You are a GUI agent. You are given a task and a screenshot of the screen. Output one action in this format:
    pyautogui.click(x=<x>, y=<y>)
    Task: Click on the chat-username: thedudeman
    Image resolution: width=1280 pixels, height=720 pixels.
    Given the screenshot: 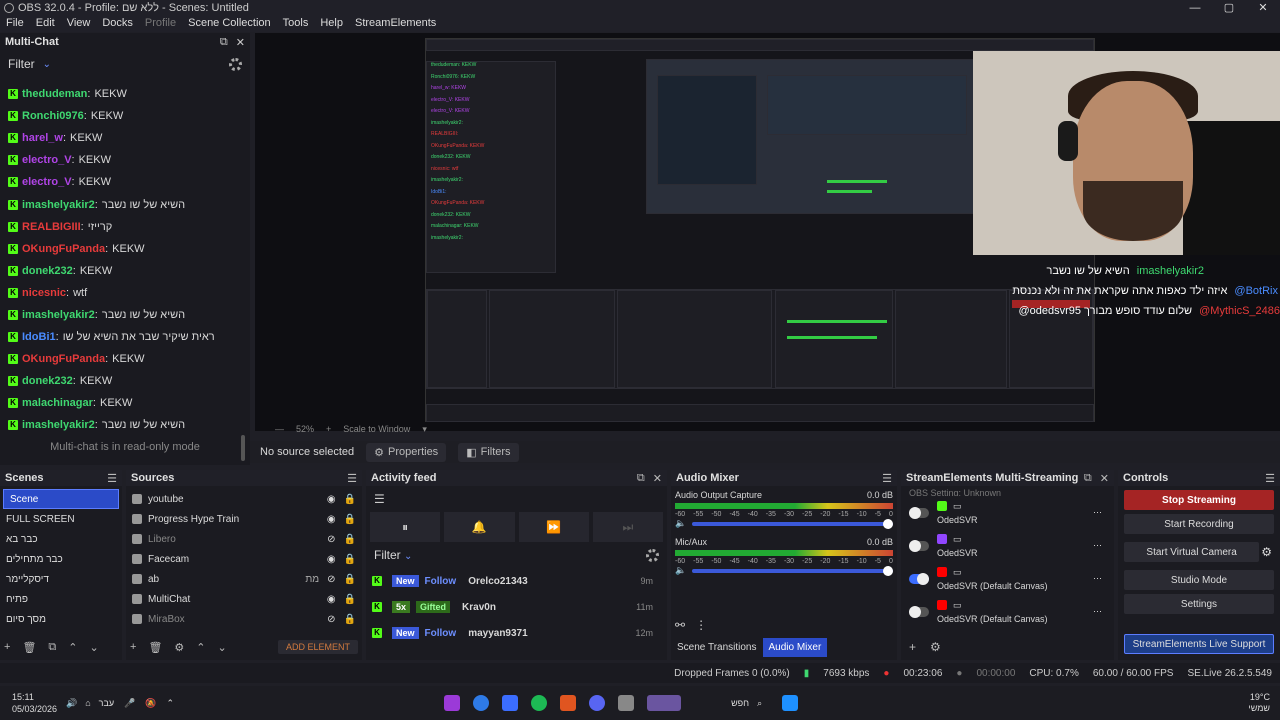 What is the action you would take?
    pyautogui.click(x=54, y=94)
    